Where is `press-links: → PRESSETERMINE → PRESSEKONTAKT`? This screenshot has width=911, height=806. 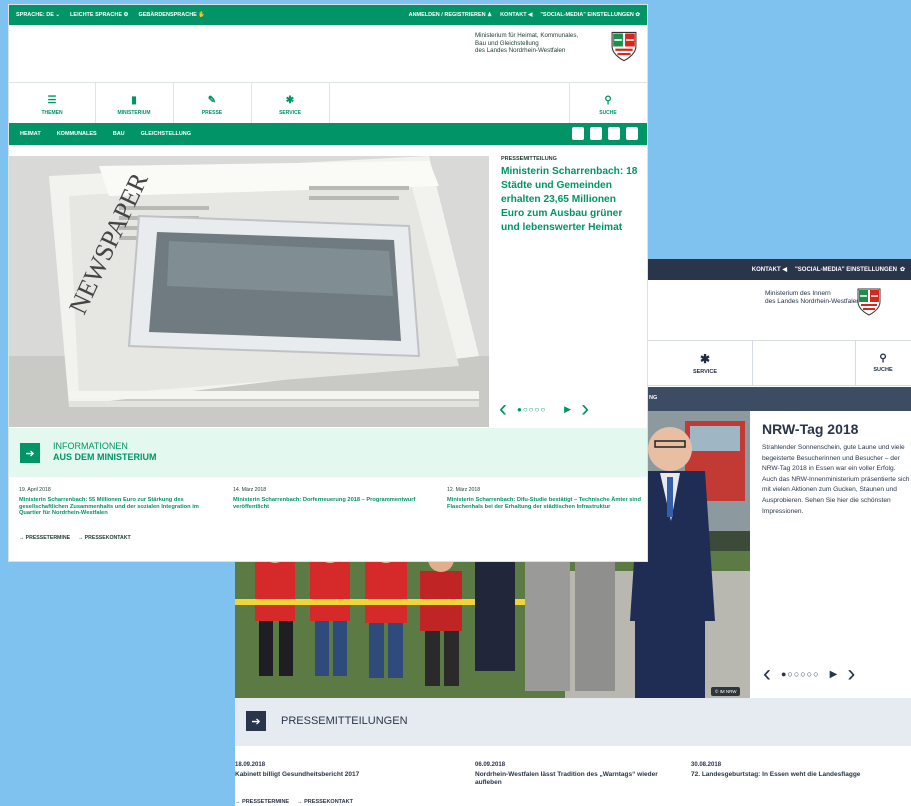
press-links: → PRESSETERMINE → PRESSEKONTAKT is located at coordinates (75, 538).